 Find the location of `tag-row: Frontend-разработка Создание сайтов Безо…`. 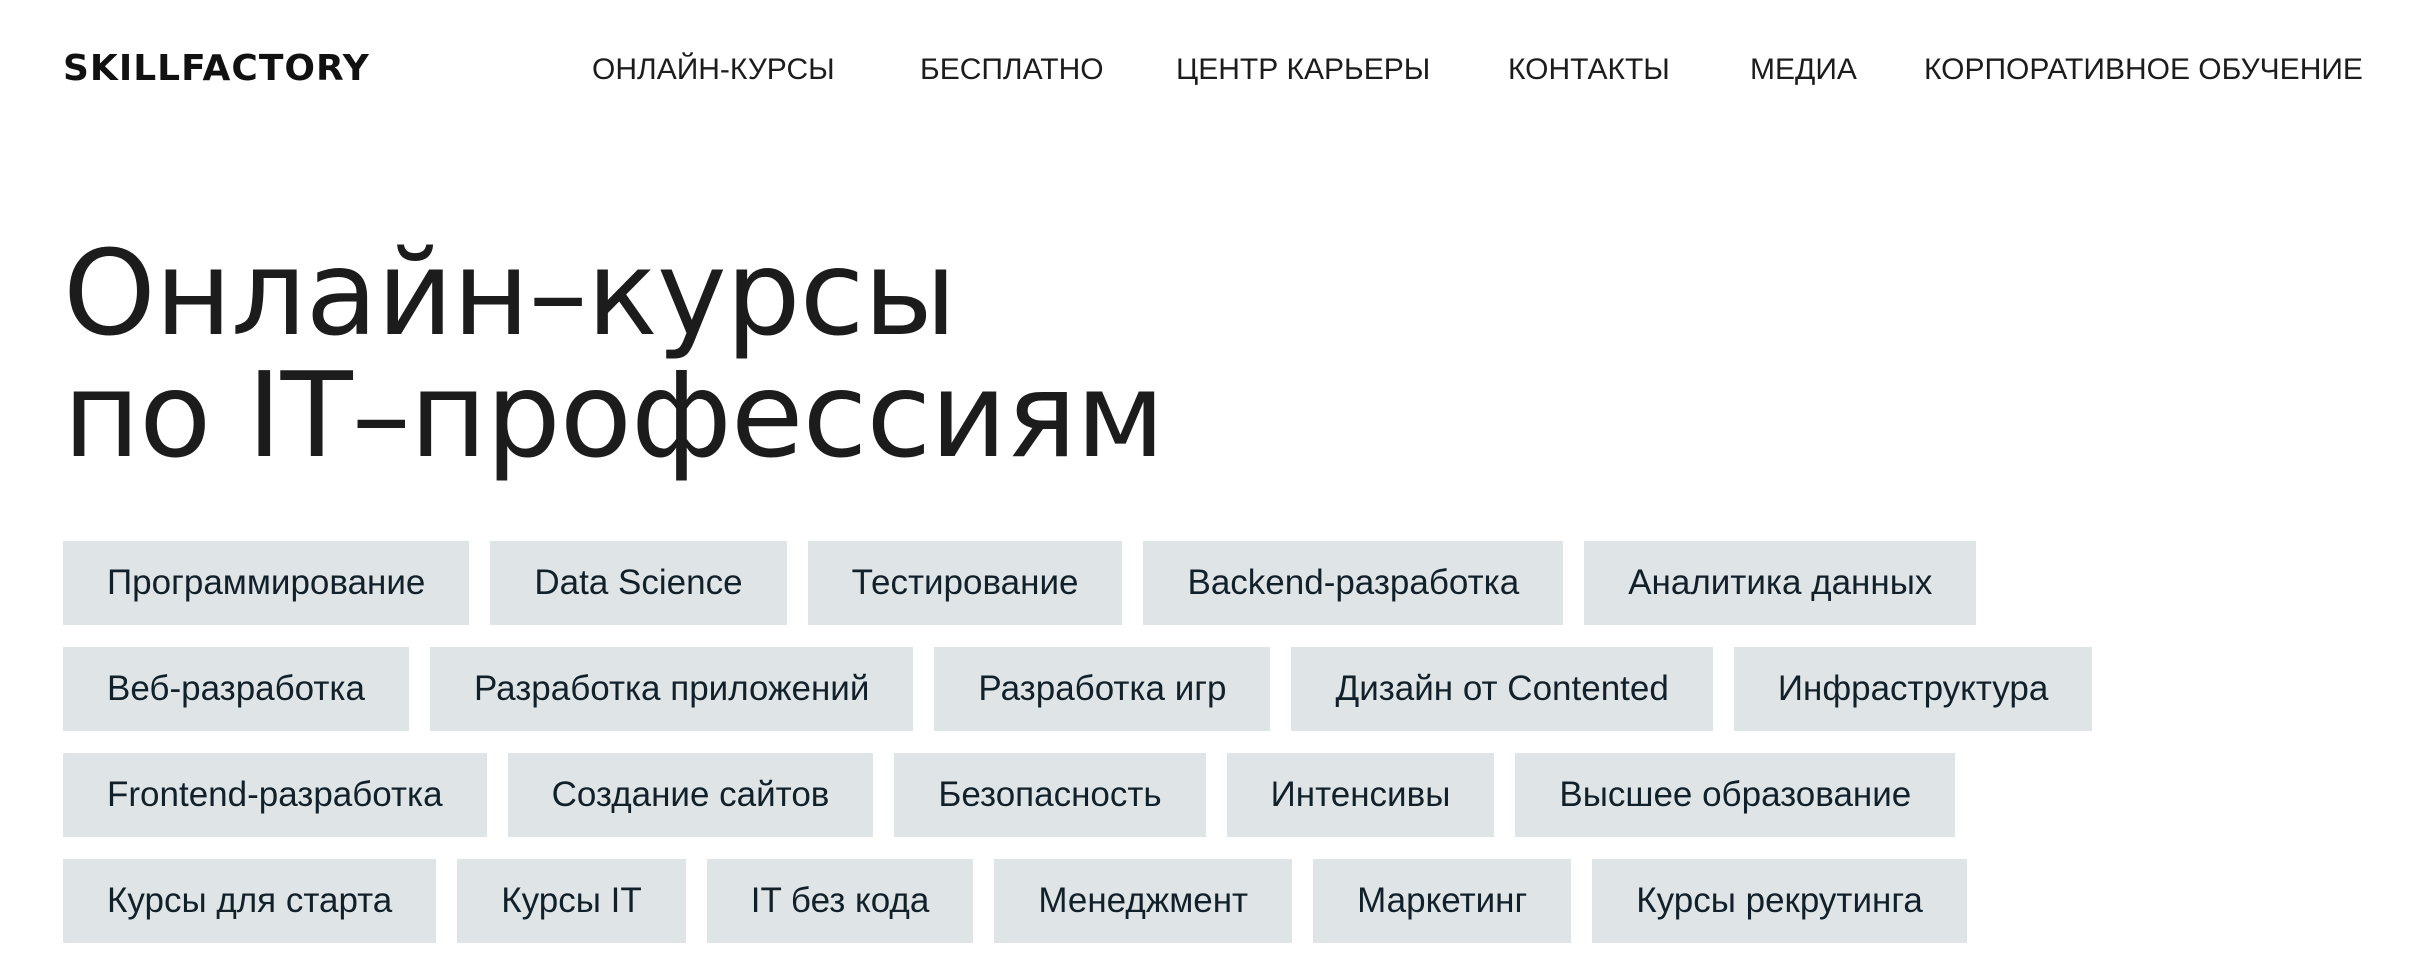

tag-row: Frontend-разработка Создание сайтов Безо… is located at coordinates (1213, 795).